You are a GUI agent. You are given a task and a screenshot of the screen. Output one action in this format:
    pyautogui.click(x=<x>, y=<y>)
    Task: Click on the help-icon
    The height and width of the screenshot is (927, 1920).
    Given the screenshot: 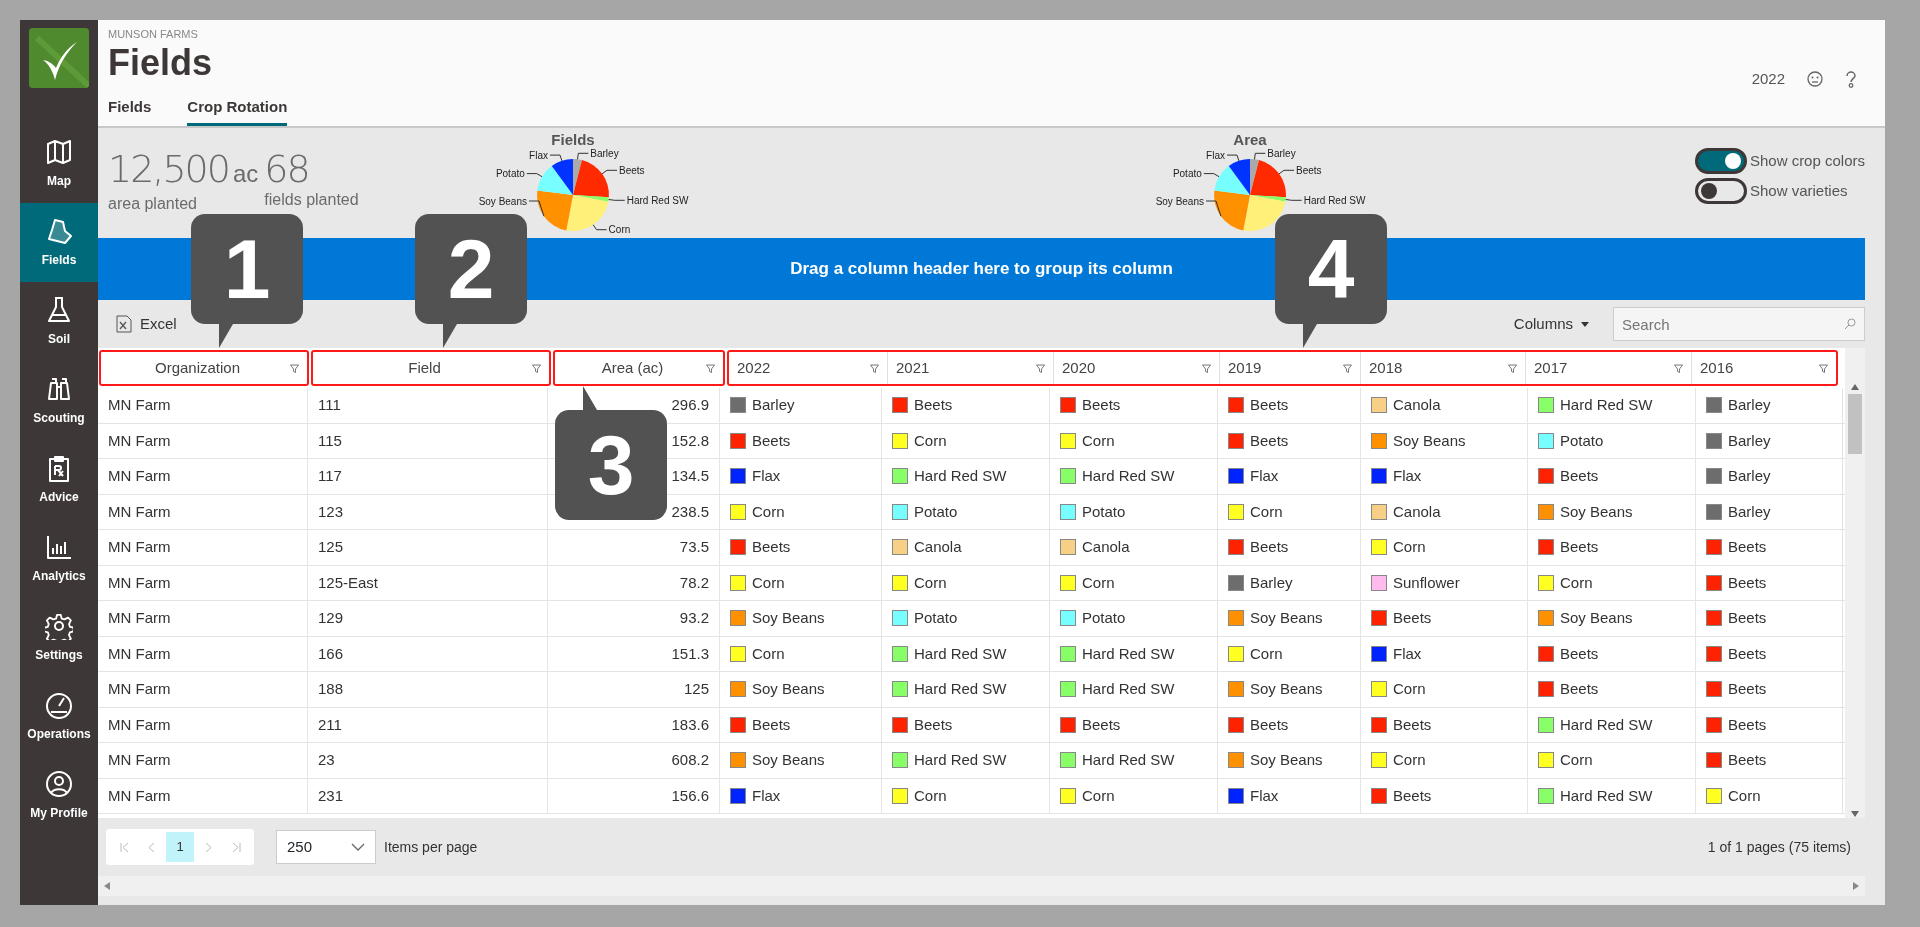 What is the action you would take?
    pyautogui.click(x=1851, y=79)
    